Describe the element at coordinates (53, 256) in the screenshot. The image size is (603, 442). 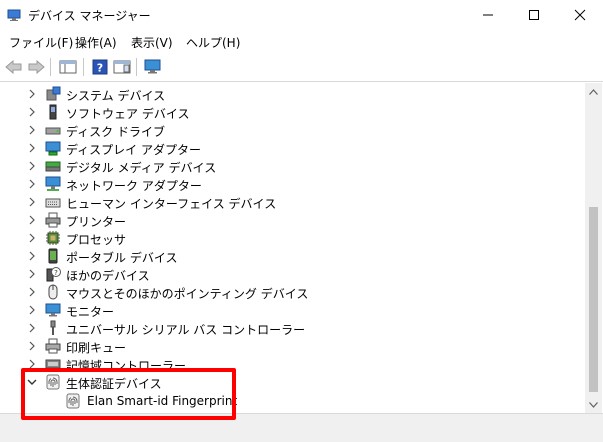
I see `portable-device-icon` at that location.